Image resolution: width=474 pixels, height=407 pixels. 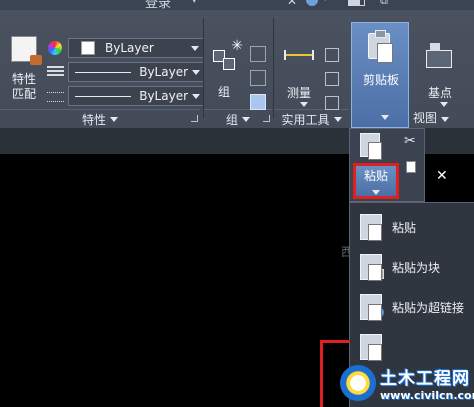 I want to click on linetype-preview, so click(x=103, y=72).